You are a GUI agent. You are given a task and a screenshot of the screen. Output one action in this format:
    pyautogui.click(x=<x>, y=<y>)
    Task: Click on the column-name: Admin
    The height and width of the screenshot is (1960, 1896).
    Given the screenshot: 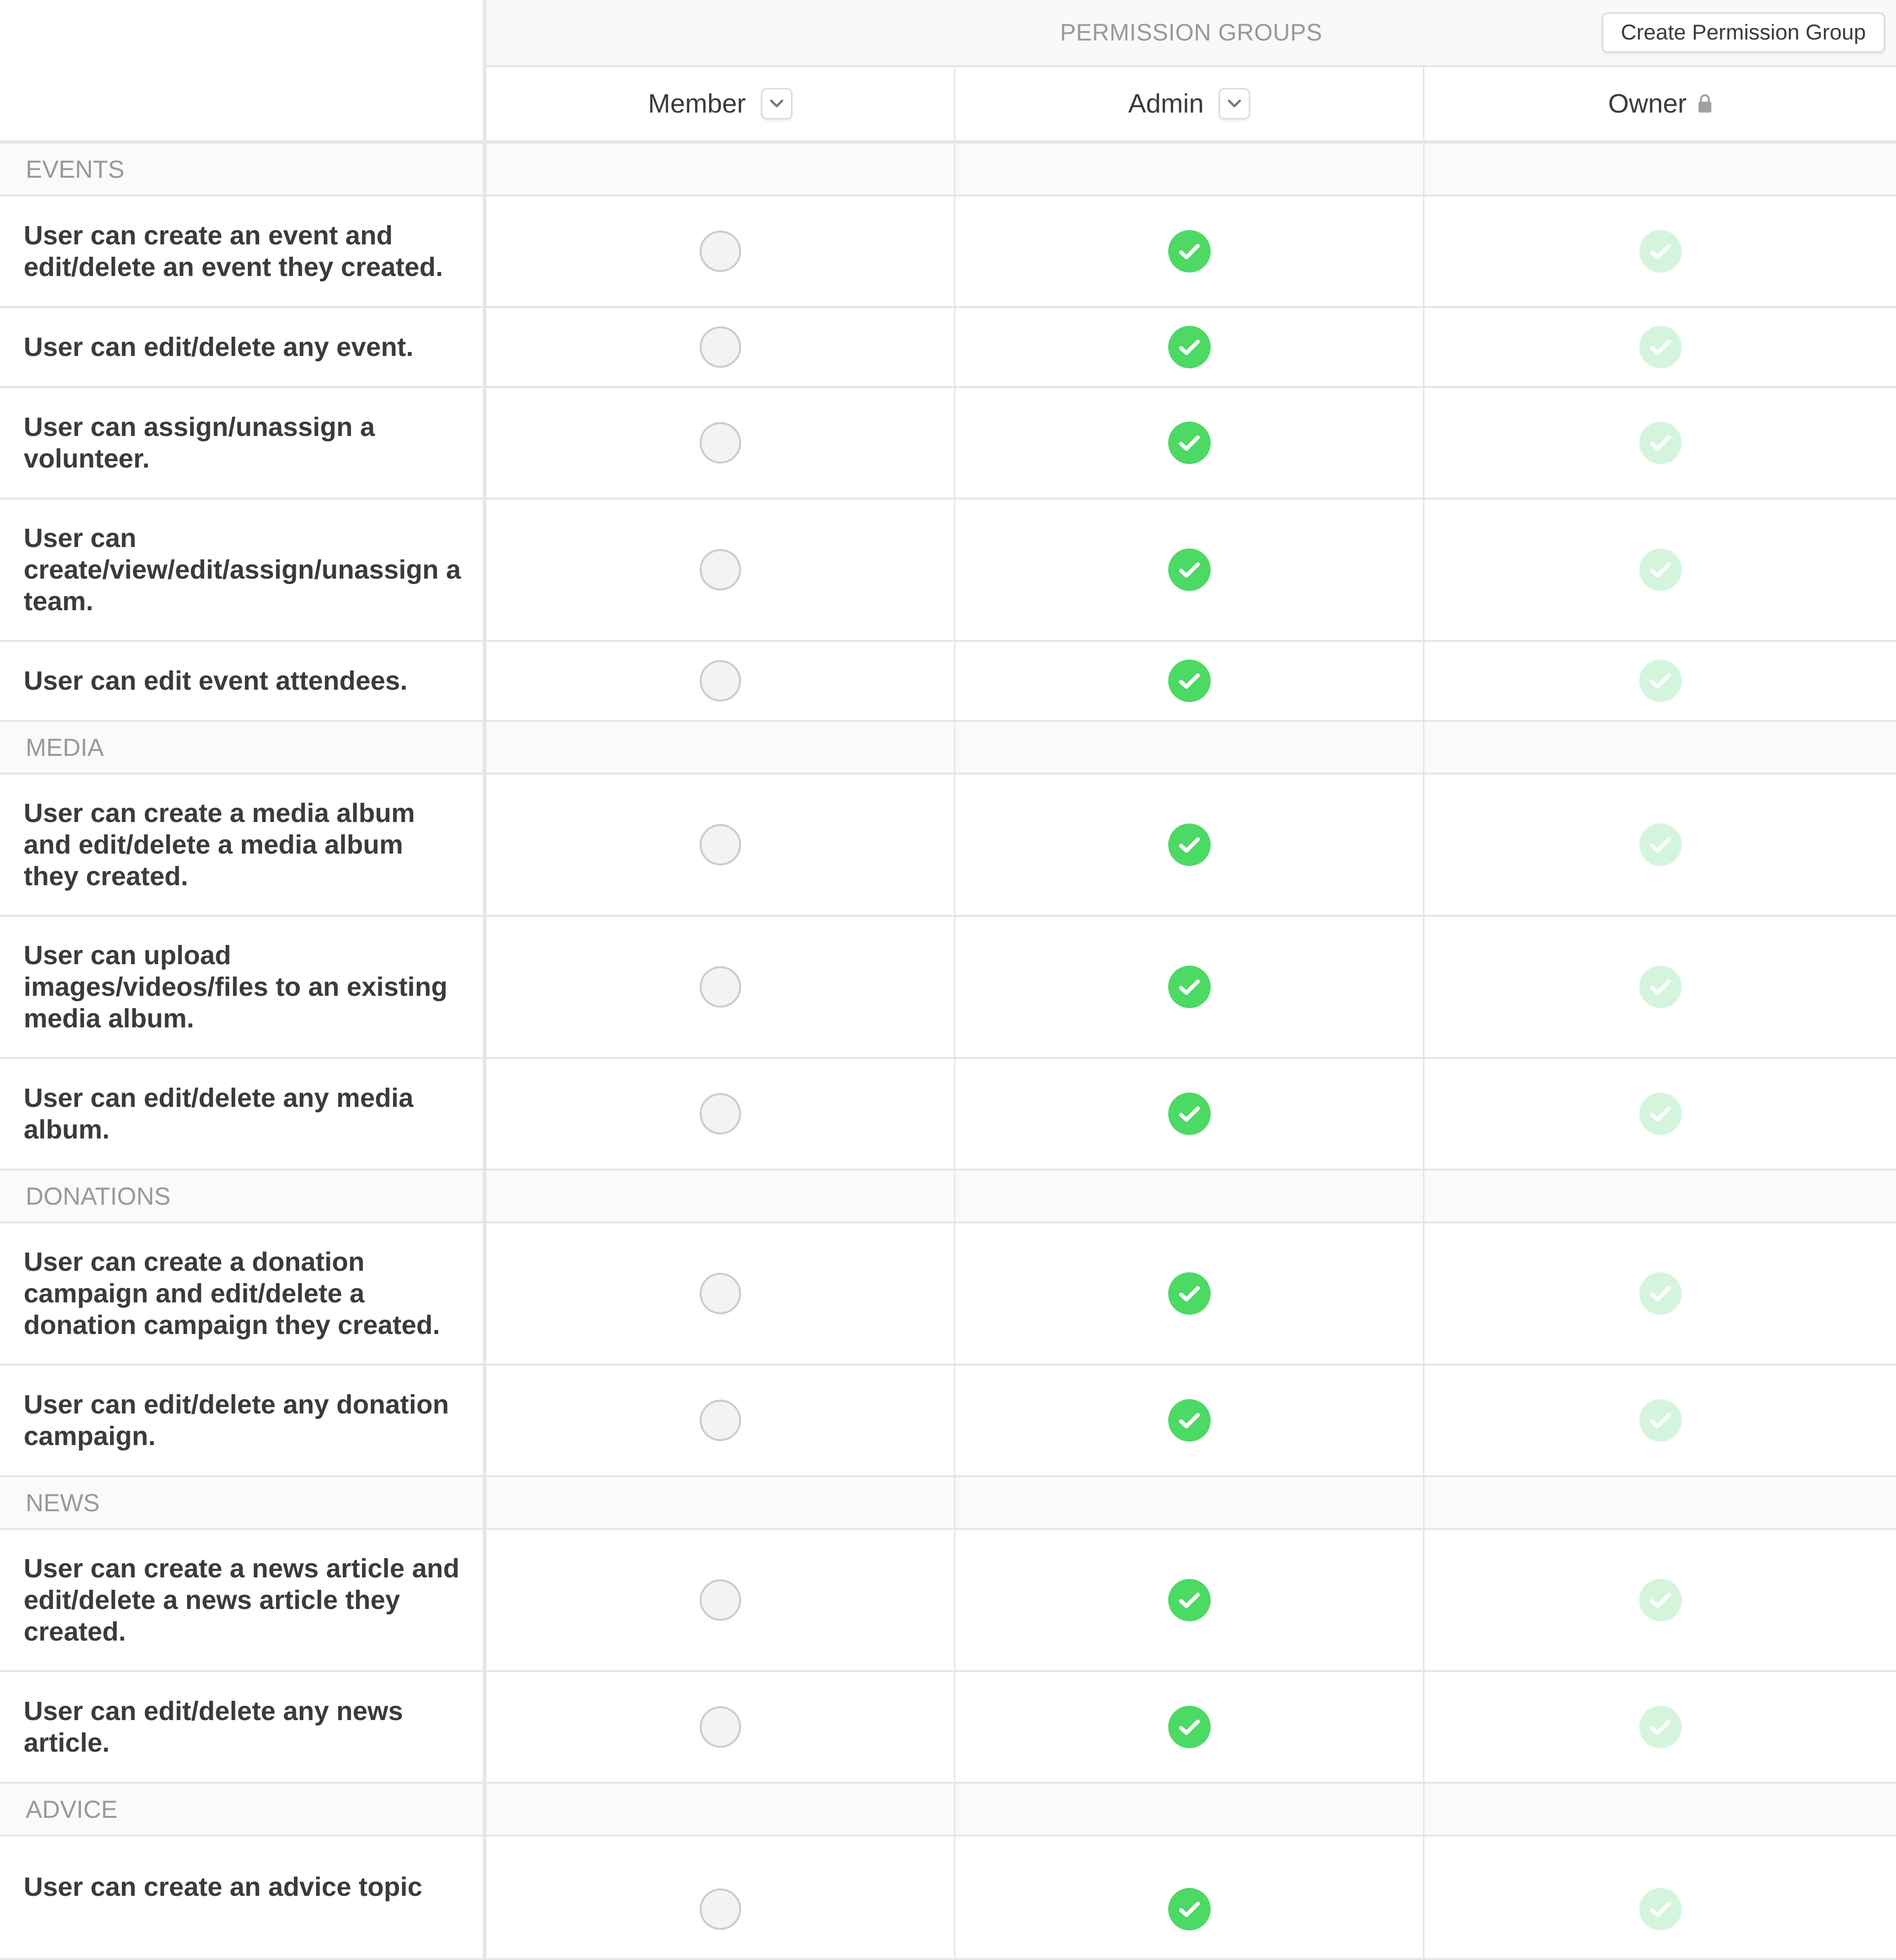 What is the action you would take?
    pyautogui.click(x=1166, y=103)
    